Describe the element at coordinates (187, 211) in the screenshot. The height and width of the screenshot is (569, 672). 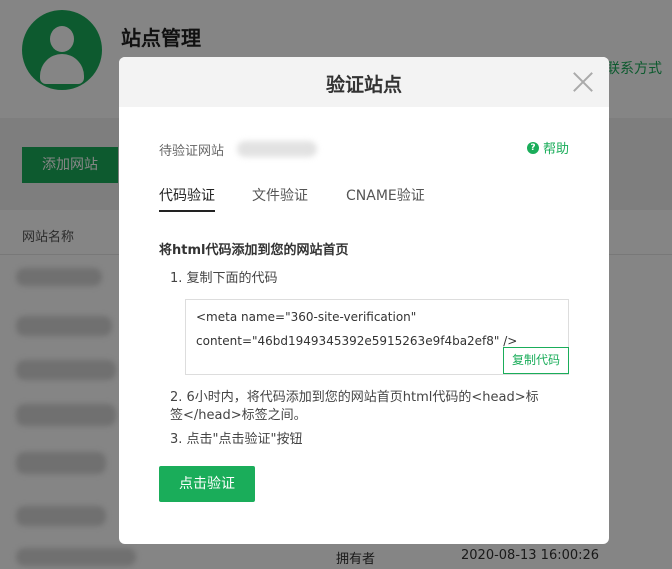
I see `active-tab-indicator` at that location.